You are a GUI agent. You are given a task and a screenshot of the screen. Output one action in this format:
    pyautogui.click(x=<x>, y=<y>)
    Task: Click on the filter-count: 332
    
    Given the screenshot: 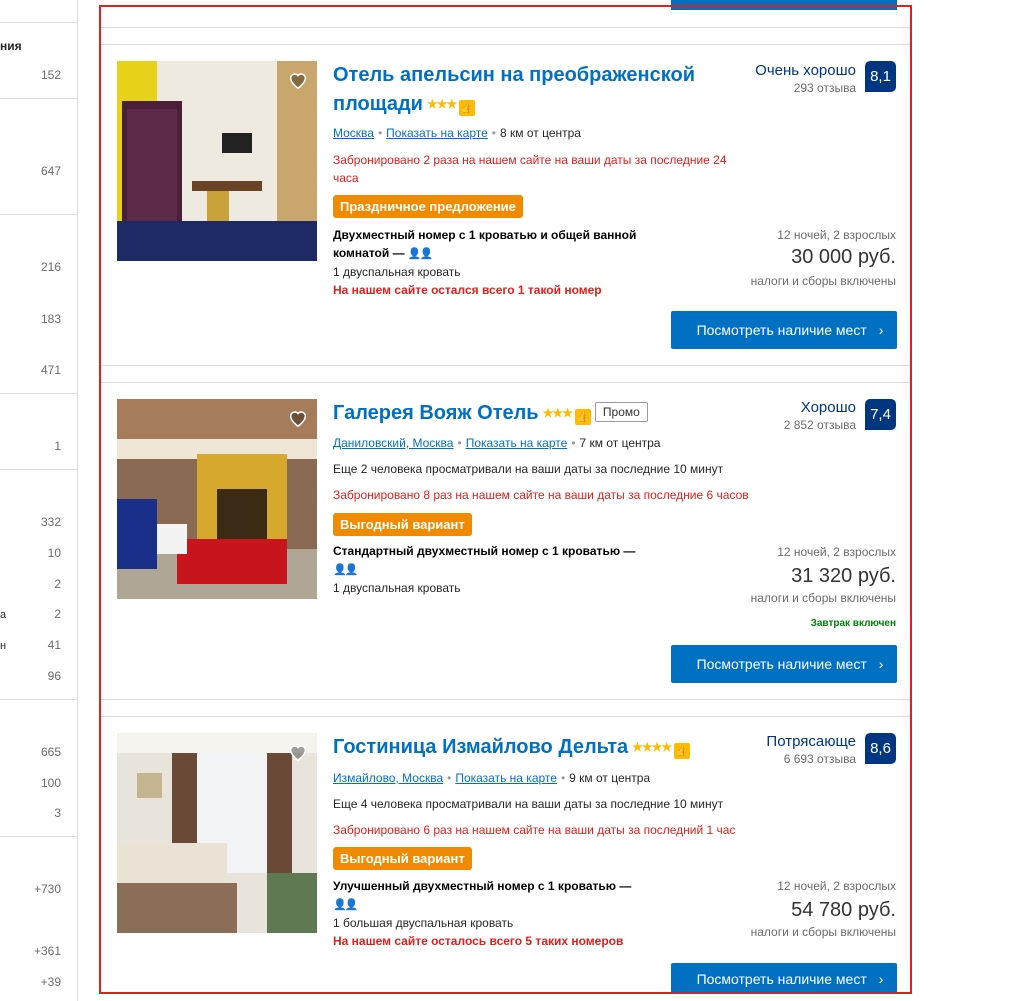 What is the action you would take?
    pyautogui.click(x=51, y=522)
    